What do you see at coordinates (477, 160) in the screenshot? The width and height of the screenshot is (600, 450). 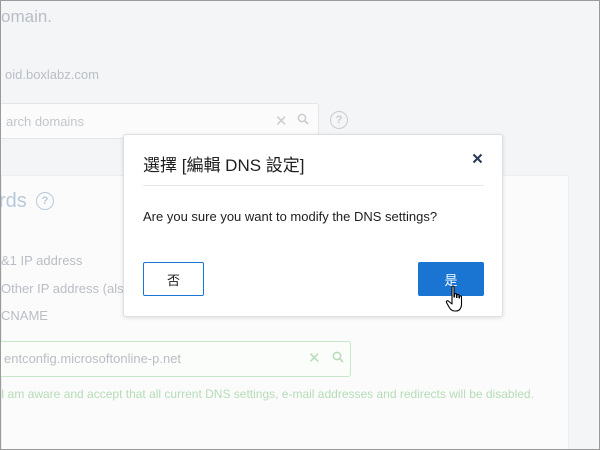 I see `close-icon` at bounding box center [477, 160].